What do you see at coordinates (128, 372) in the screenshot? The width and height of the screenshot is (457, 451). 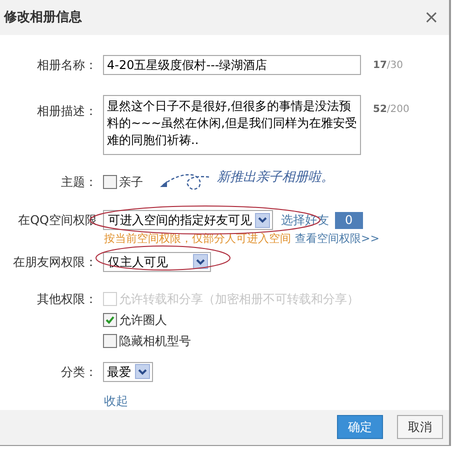 I see `category-select: 最爱` at bounding box center [128, 372].